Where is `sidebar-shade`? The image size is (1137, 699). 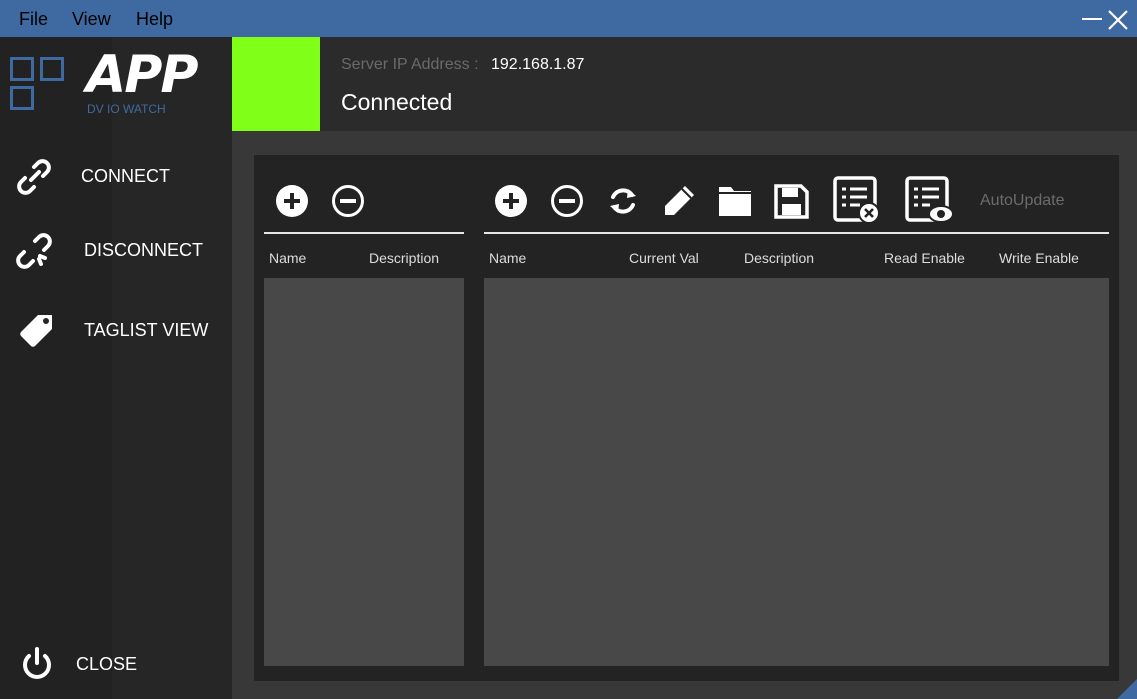
sidebar-shade is located at coordinates (56, 368).